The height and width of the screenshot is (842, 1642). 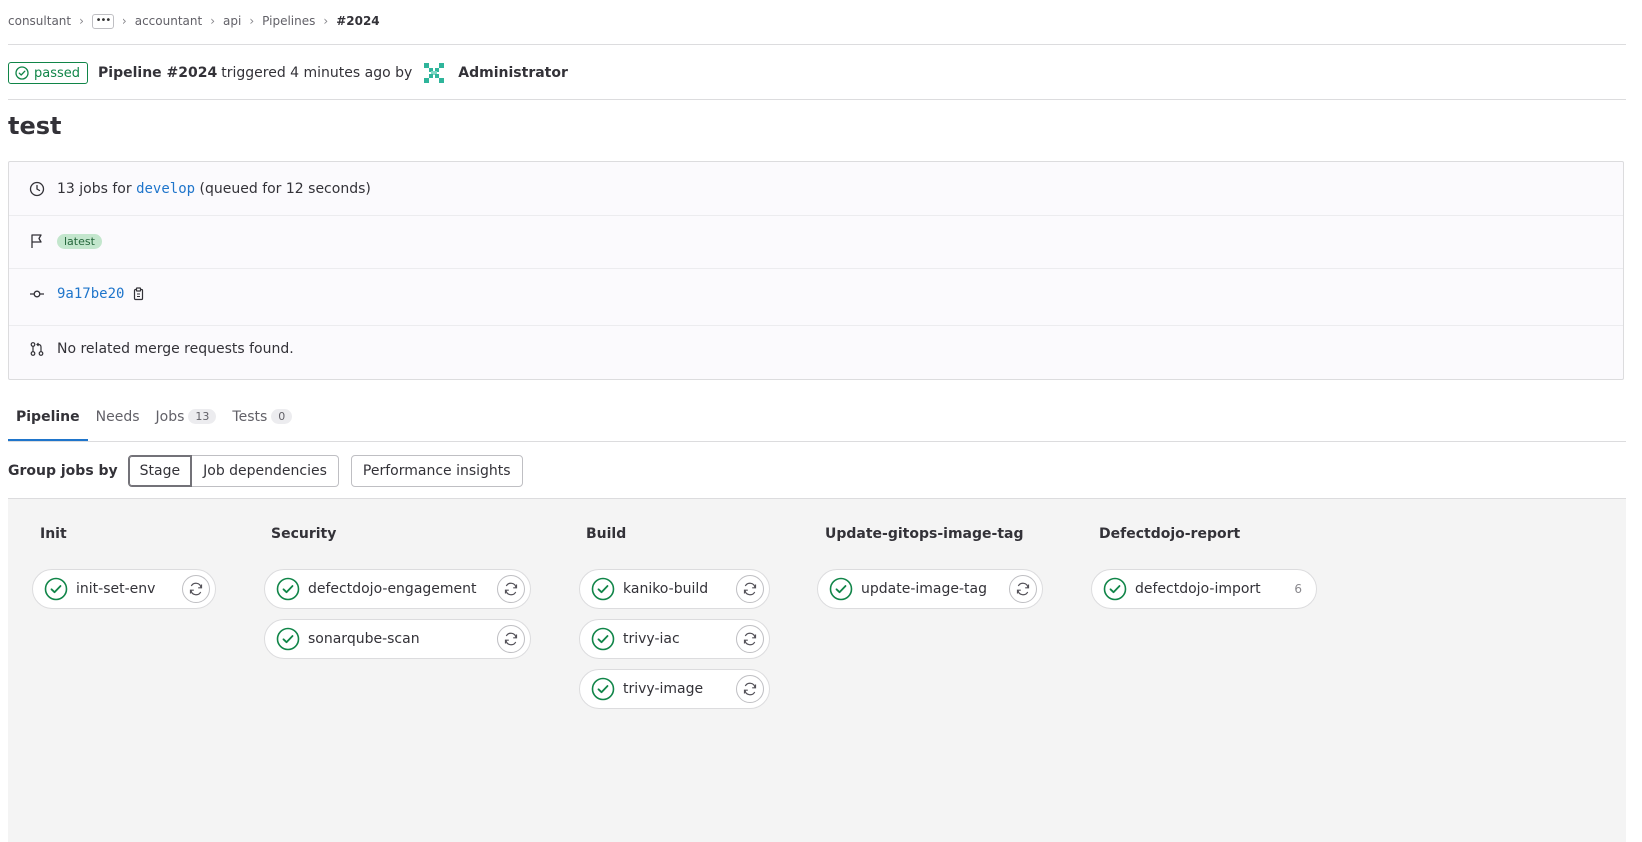 I want to click on pipeline-tabs: Pipeline Needs Jobs 13 Tests 0, so click(x=154, y=422).